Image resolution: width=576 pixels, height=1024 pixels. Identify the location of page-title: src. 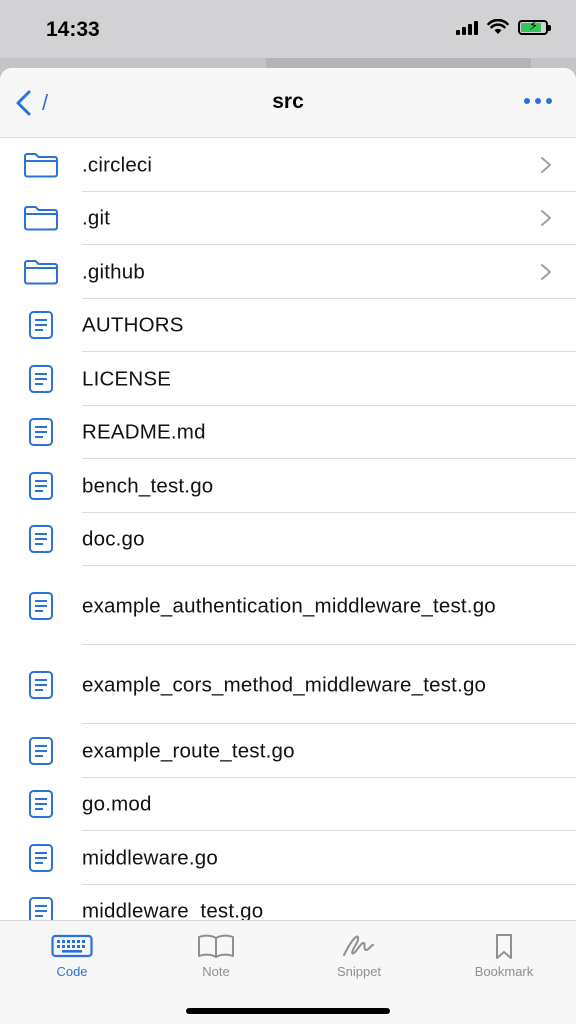
(288, 101).